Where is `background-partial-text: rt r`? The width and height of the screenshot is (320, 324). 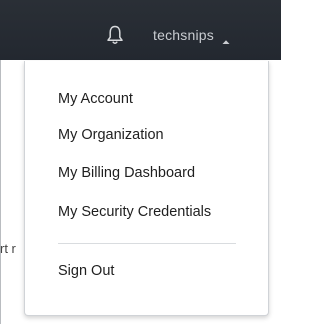 background-partial-text: rt r is located at coordinates (8, 248).